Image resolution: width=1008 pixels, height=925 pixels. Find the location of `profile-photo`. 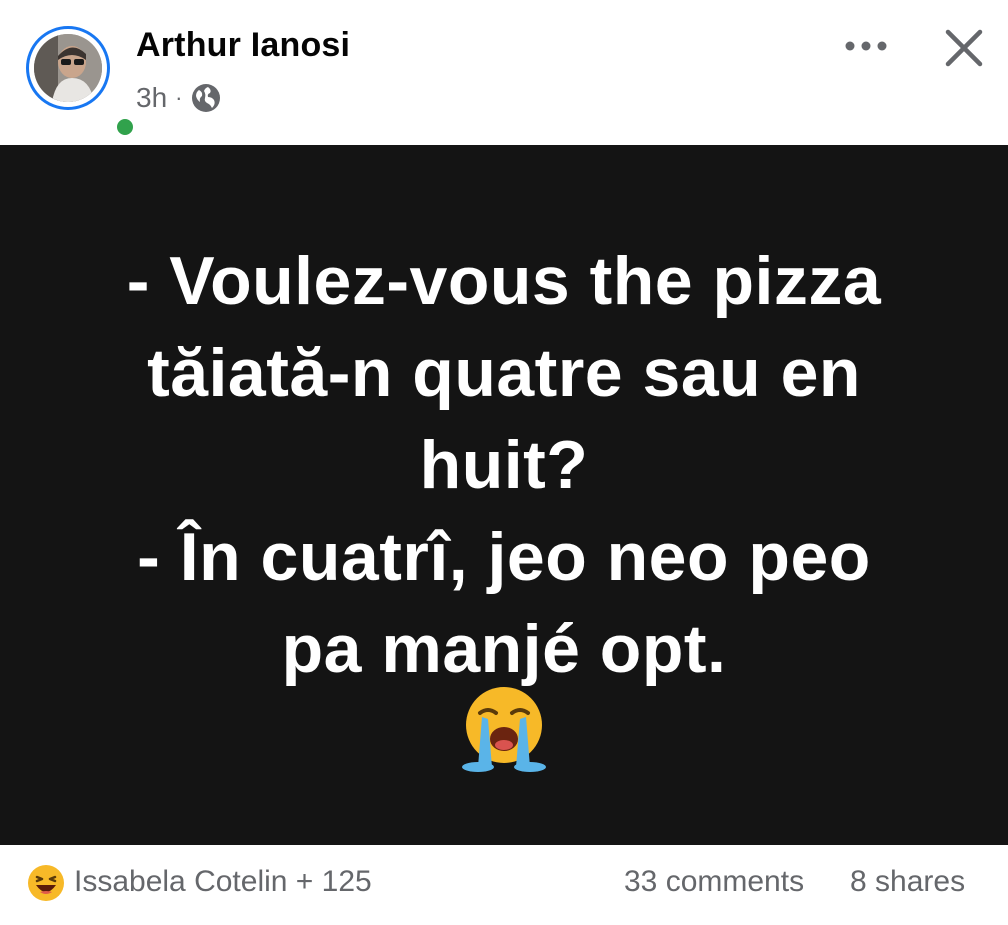

profile-photo is located at coordinates (68, 68).